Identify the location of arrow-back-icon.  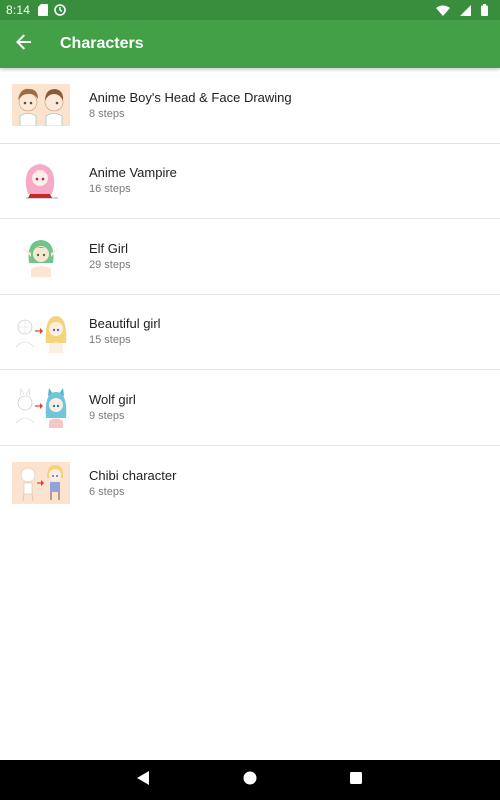
(24, 44).